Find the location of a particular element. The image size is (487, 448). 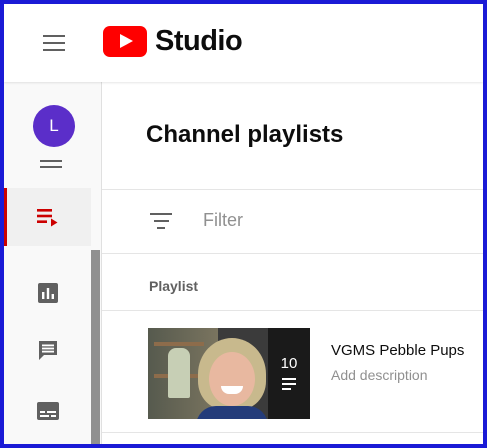

sidebar-item-playlists is located at coordinates (47, 217).